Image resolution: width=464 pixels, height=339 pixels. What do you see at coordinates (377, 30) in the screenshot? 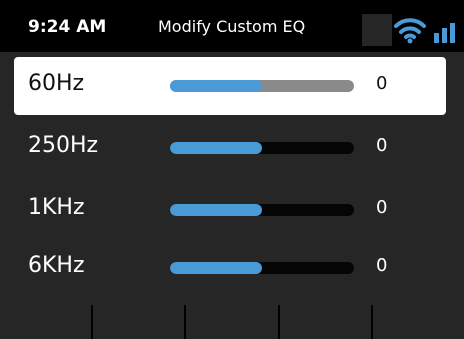
I see `status-placeholder` at bounding box center [377, 30].